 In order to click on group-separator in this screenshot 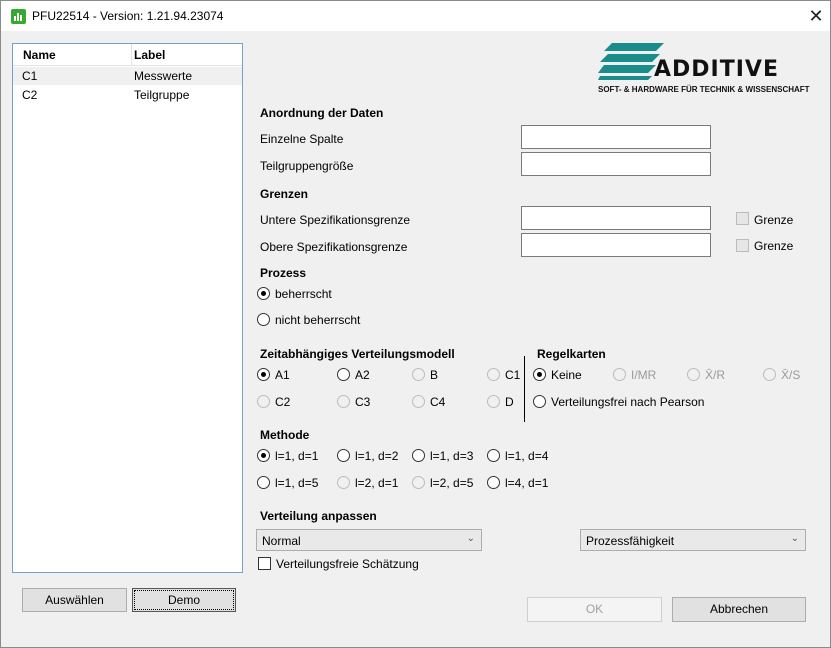, I will do `click(524, 389)`.